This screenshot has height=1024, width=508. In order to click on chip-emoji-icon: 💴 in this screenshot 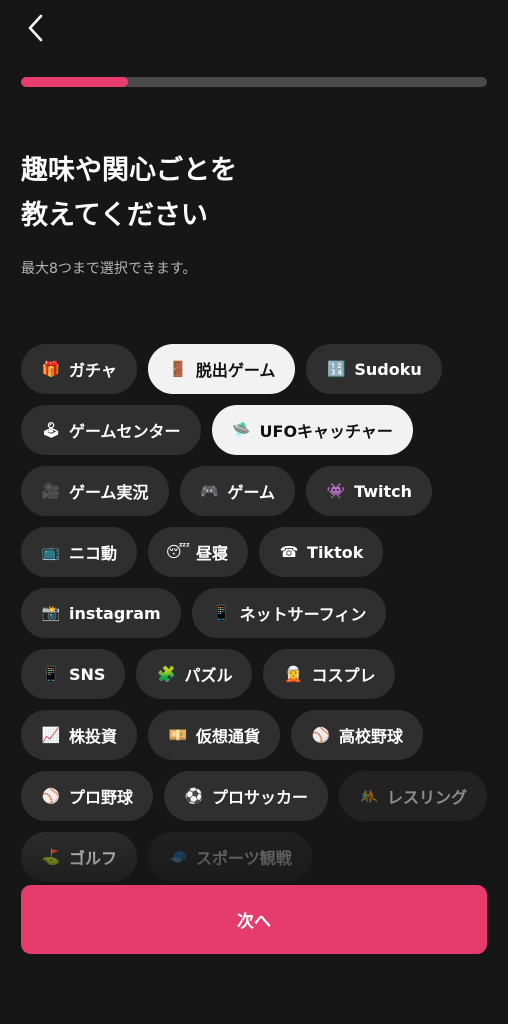, I will do `click(178, 734)`.